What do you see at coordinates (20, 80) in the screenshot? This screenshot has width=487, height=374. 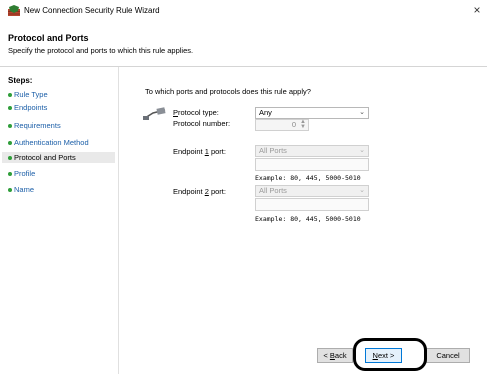 I see `steps-title: Steps:` at bounding box center [20, 80].